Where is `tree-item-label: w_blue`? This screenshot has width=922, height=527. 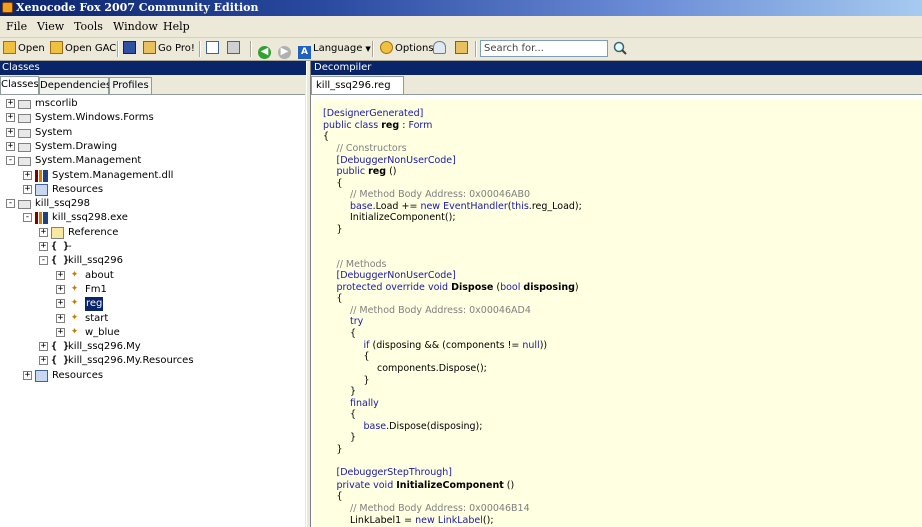 tree-item-label: w_blue is located at coordinates (102, 332).